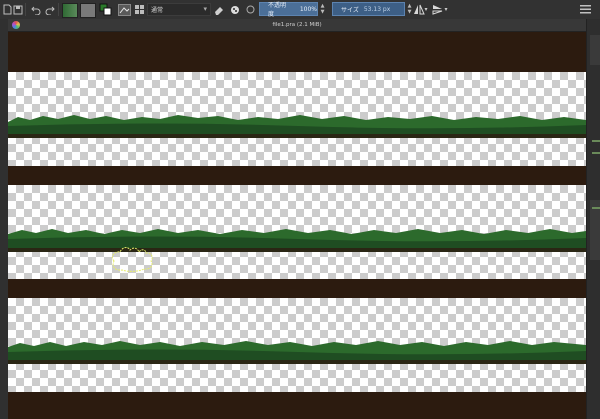 This screenshot has height=419, width=600. What do you see at coordinates (350, 10) in the screenshot?
I see `size-label: サイズ` at bounding box center [350, 10].